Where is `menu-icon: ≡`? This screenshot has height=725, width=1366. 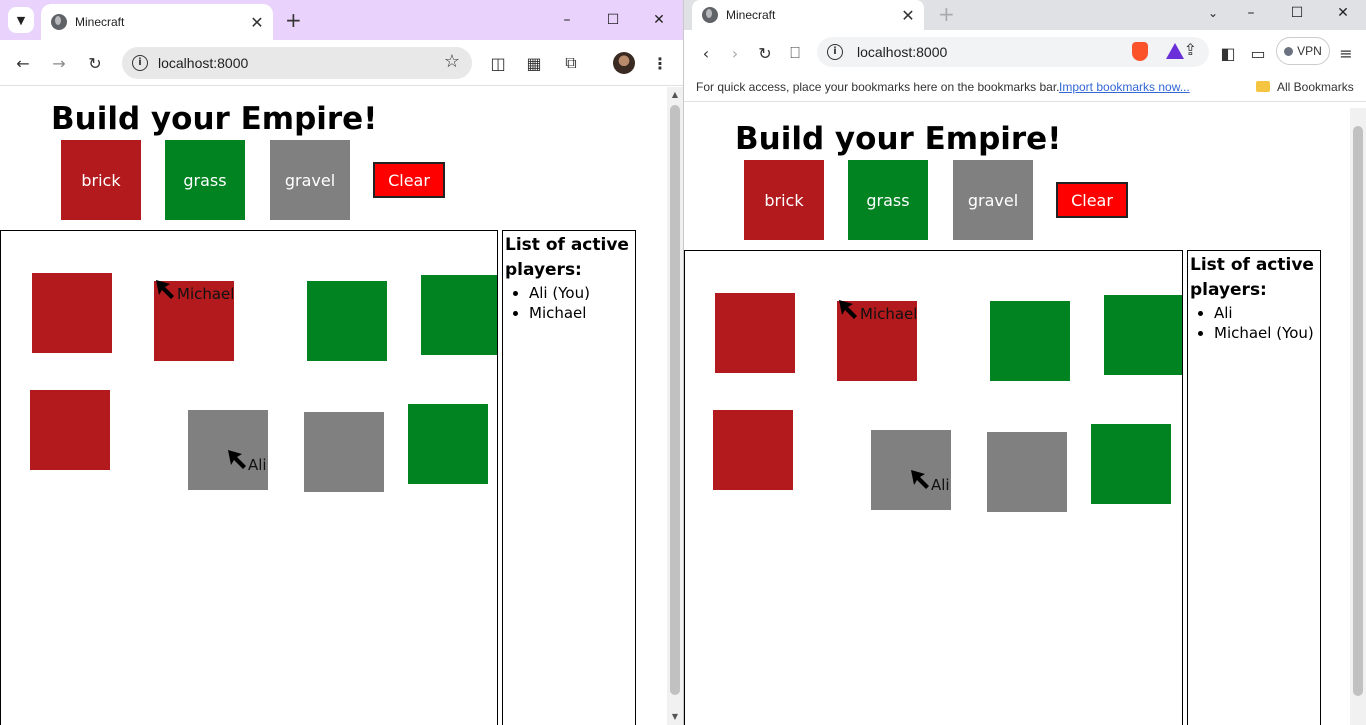 menu-icon: ≡ is located at coordinates (1346, 53).